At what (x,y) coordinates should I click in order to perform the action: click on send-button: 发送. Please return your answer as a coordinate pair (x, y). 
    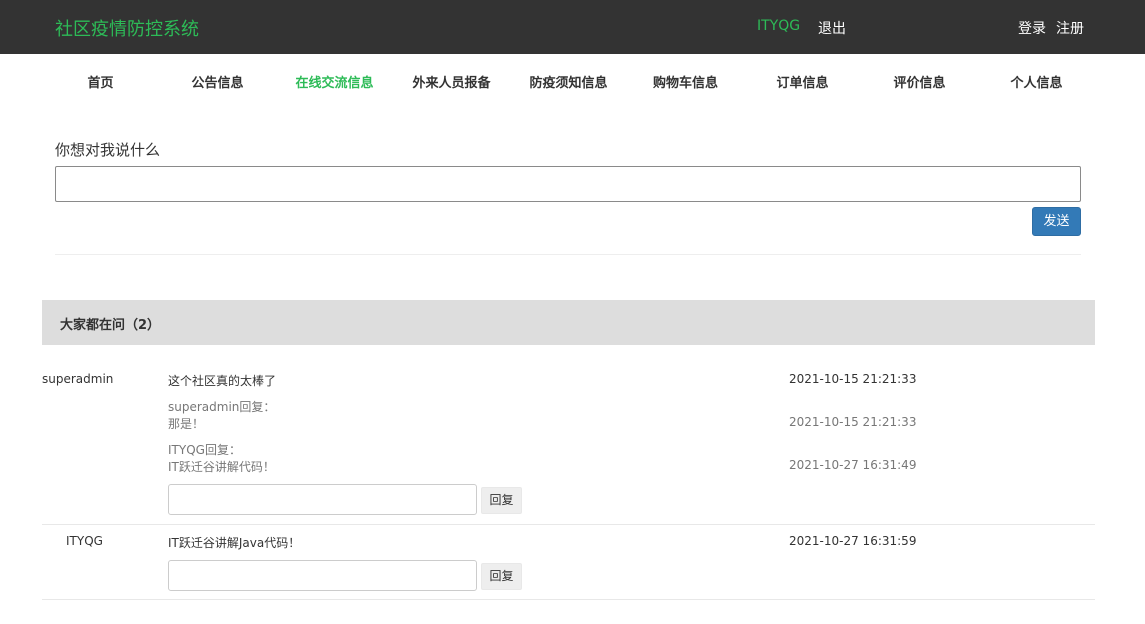
    Looking at the image, I should click on (1056, 221).